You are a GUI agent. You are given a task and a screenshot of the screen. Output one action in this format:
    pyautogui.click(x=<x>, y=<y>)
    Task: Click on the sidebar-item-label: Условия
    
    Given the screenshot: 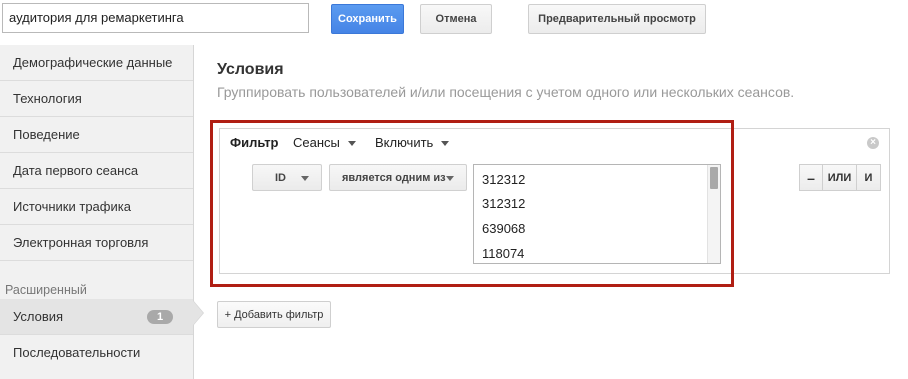 What is the action you would take?
    pyautogui.click(x=38, y=316)
    